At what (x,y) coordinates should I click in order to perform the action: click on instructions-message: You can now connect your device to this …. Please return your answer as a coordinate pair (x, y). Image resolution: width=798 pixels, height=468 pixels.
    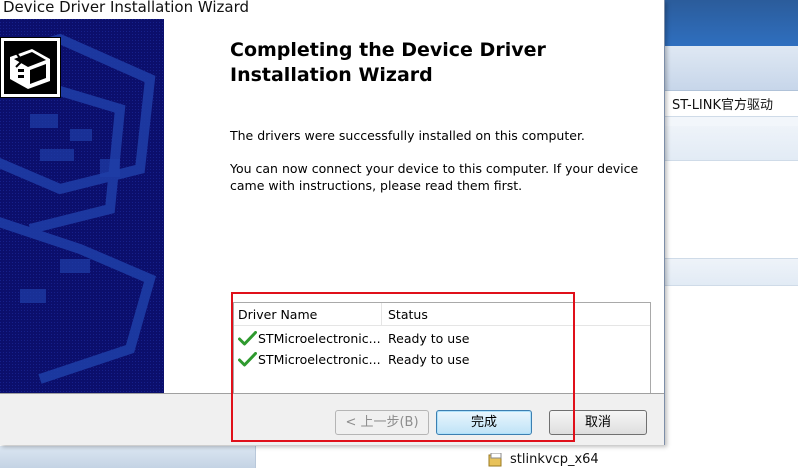
    Looking at the image, I should click on (434, 177).